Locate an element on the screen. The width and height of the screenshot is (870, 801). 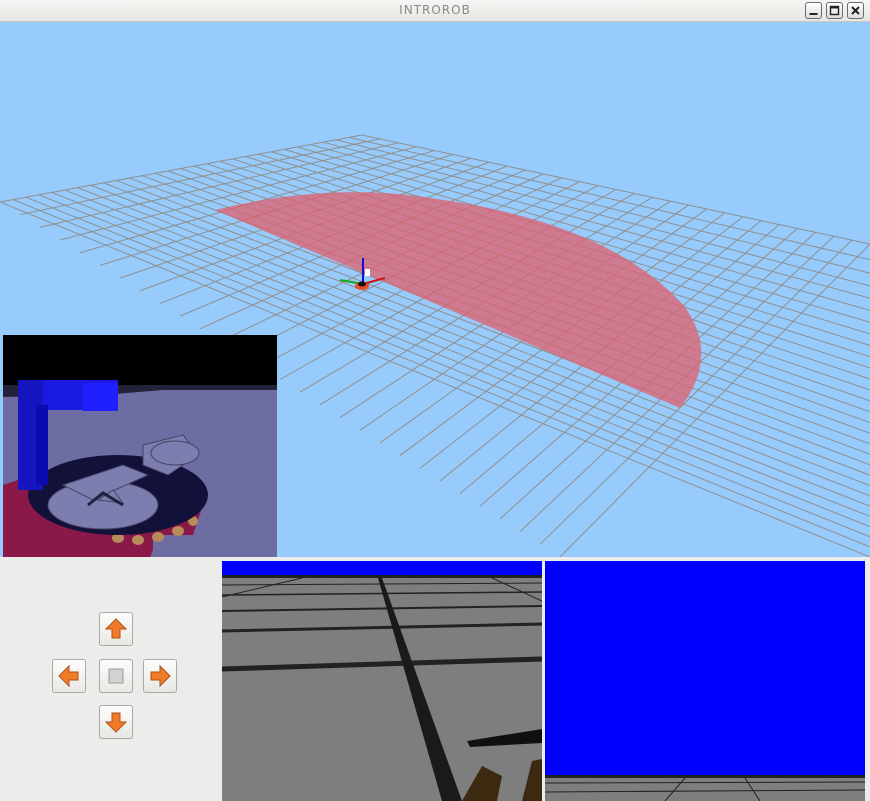
left-camera-image is located at coordinates (382, 681).